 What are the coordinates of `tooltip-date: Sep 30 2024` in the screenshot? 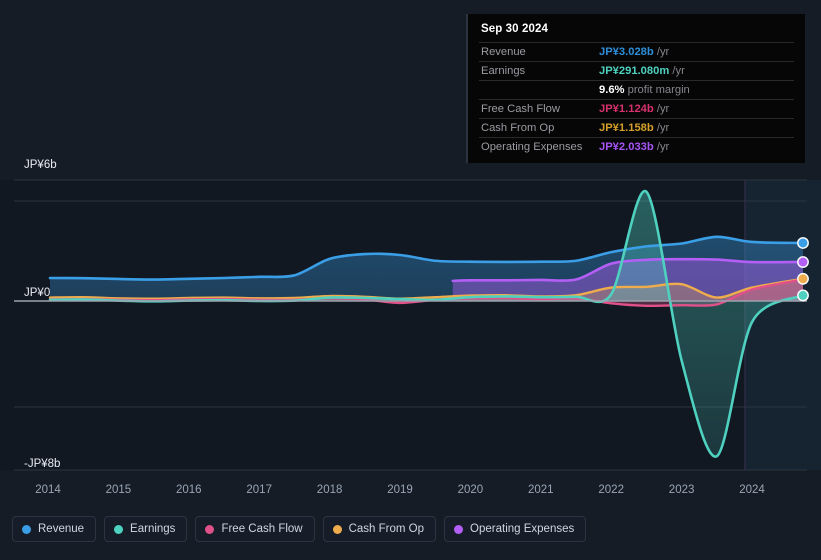 It's located at (514, 29).